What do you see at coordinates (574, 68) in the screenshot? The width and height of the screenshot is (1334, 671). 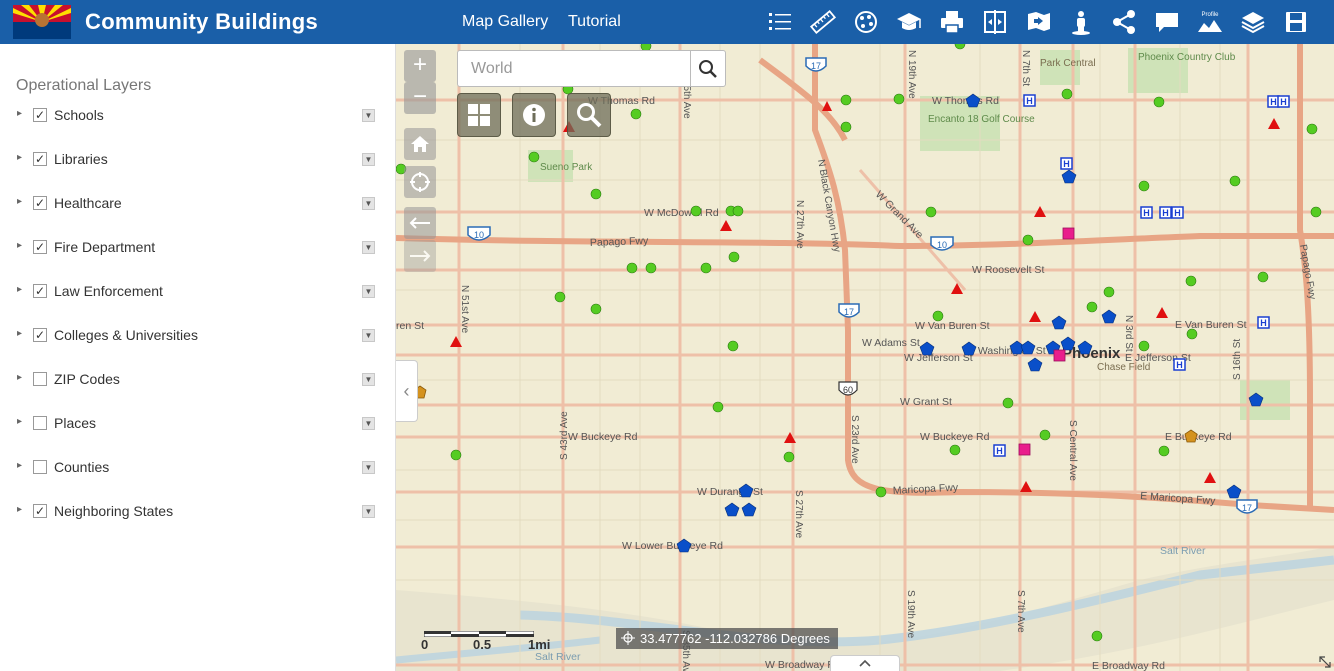 I see `search-input` at bounding box center [574, 68].